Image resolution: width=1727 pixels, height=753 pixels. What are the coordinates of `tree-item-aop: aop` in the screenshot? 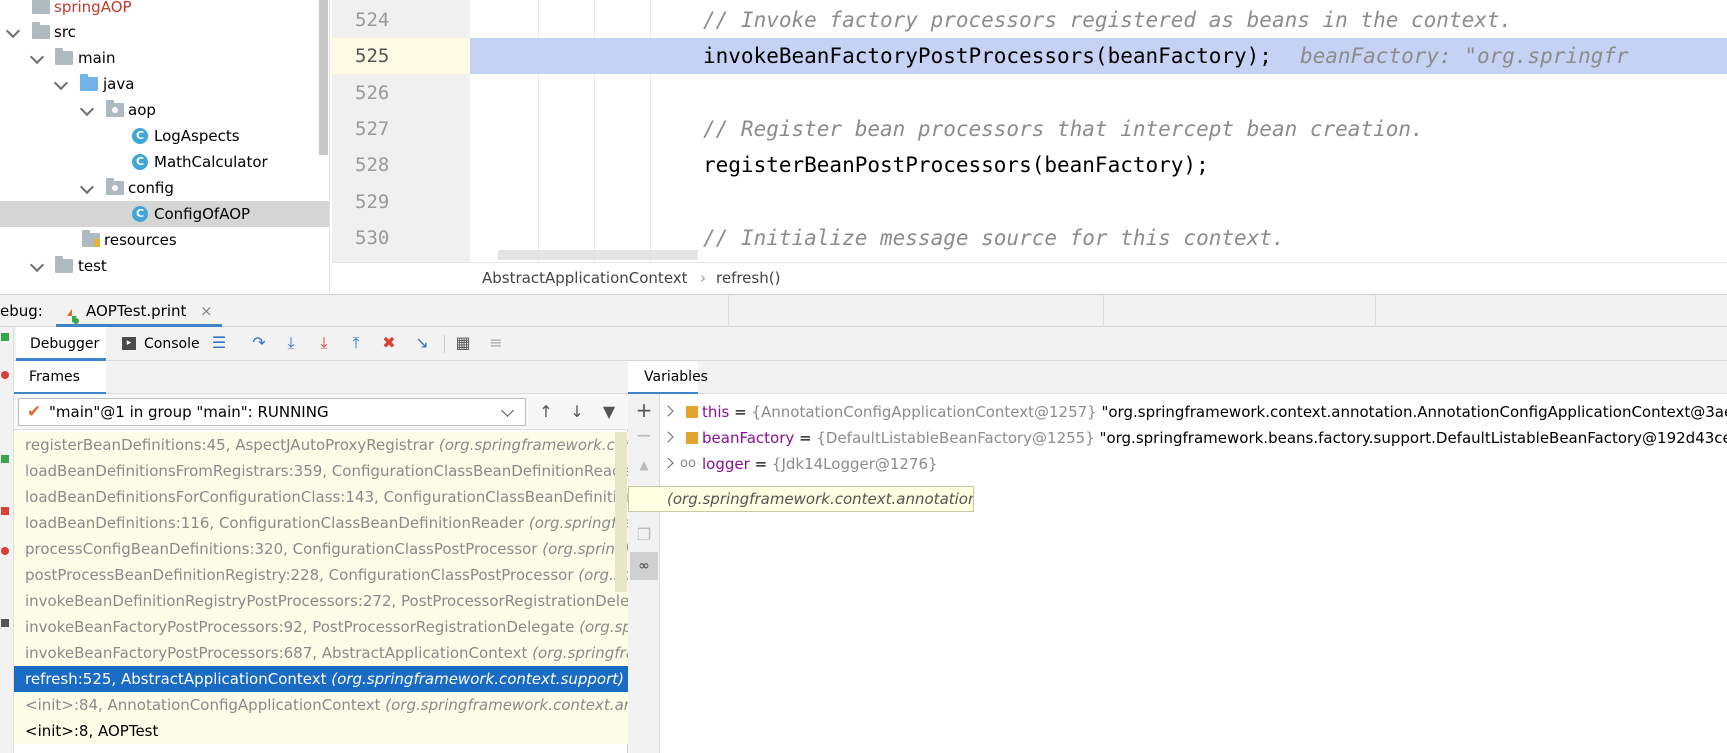 It's located at (164, 110).